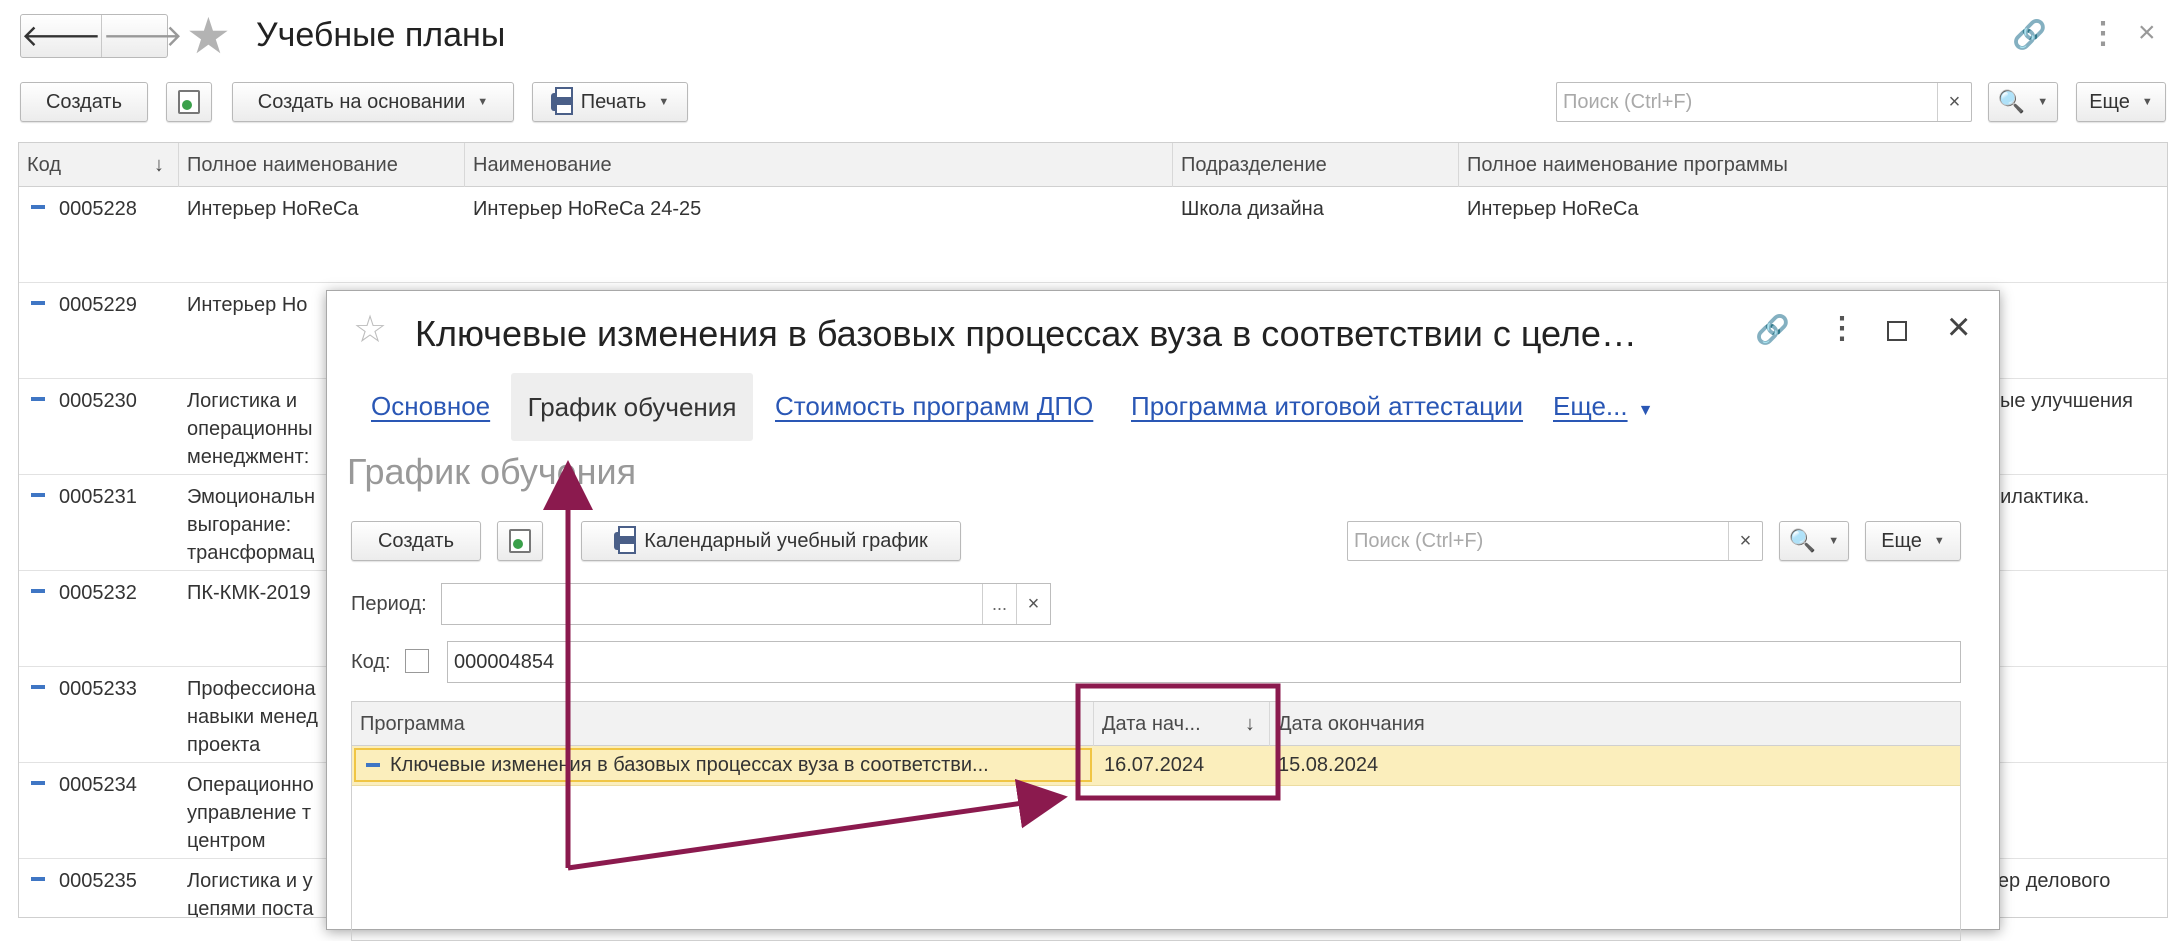 This screenshot has width=2182, height=941. Describe the element at coordinates (817, 824) in the screenshot. I see `annotation-arrow-right` at that location.